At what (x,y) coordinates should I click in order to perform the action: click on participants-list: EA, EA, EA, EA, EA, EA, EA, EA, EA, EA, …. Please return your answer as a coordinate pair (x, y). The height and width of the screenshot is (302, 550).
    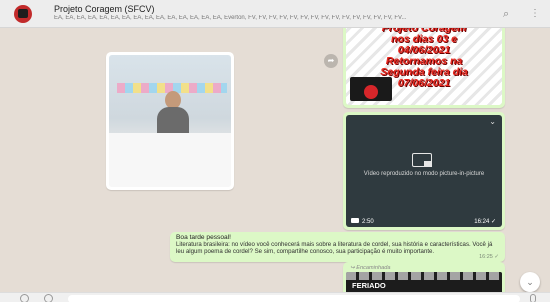
    Looking at the image, I should click on (230, 18).